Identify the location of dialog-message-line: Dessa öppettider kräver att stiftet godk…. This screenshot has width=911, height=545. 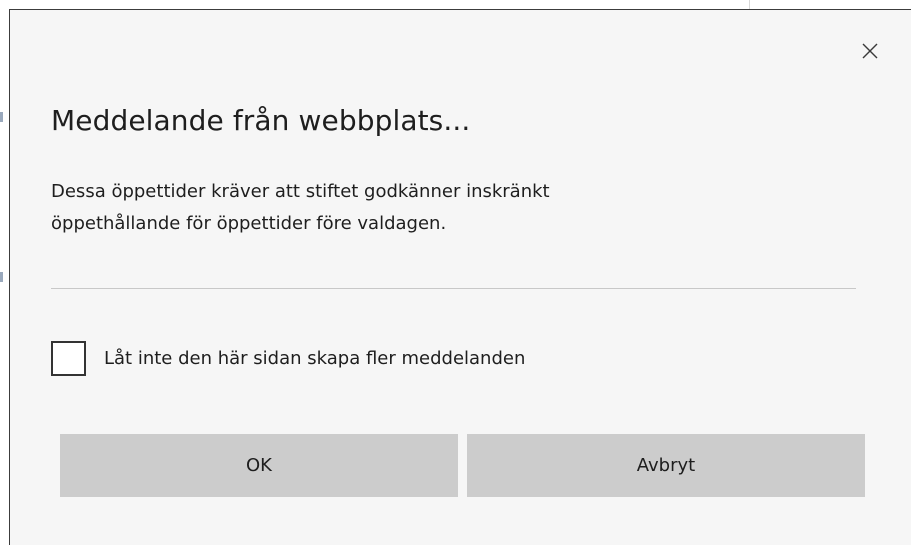
(300, 191).